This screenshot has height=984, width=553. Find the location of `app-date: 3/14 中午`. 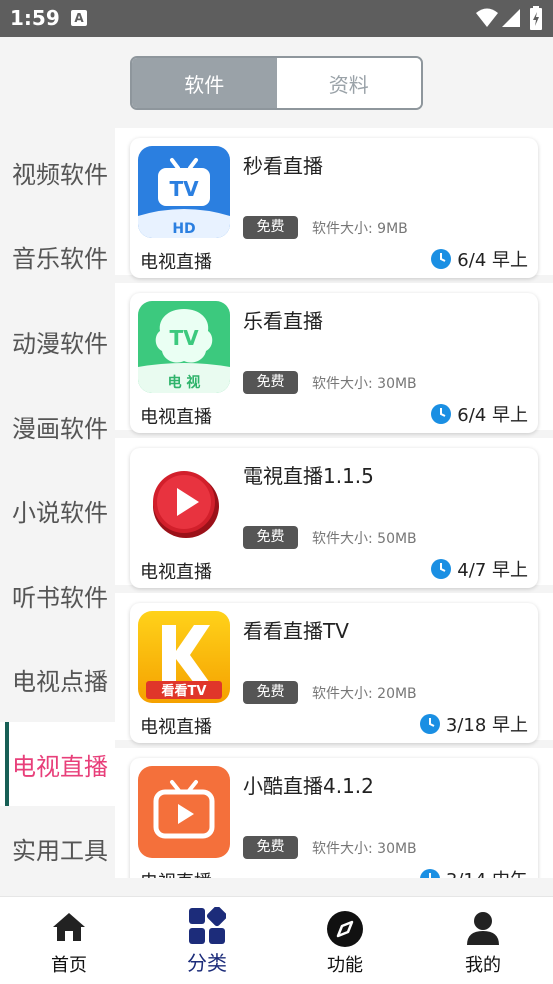

app-date: 3/14 中午 is located at coordinates (473, 872).